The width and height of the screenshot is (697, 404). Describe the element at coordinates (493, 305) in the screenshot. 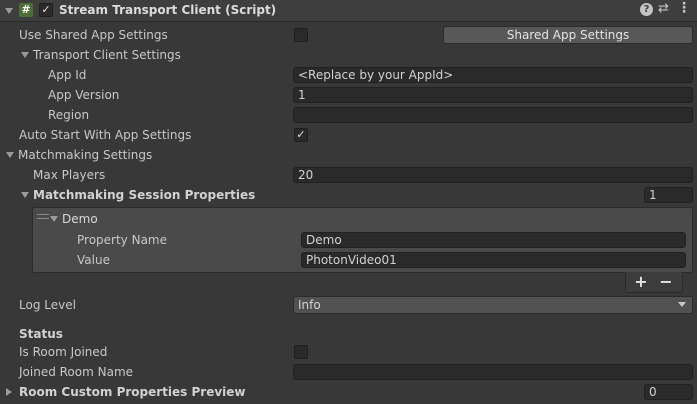

I see `log-level-dropdown: Info` at that location.